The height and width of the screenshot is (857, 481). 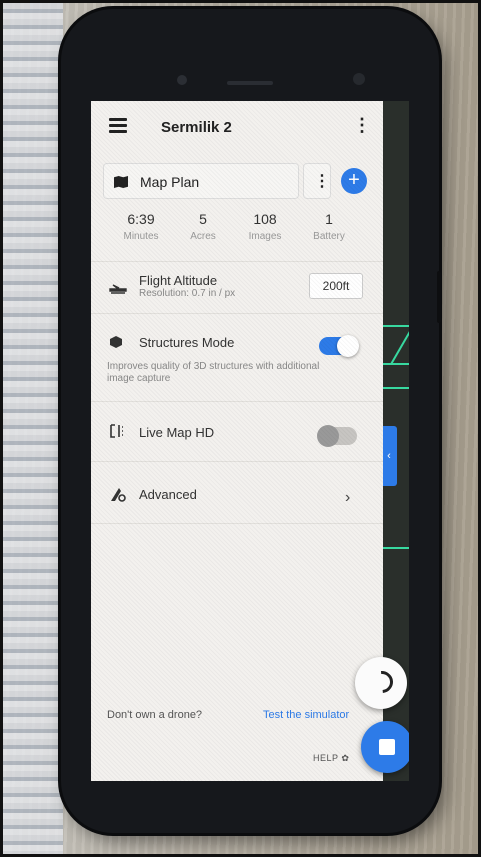 What do you see at coordinates (201, 181) in the screenshot?
I see `plan-selector: Map Plan` at bounding box center [201, 181].